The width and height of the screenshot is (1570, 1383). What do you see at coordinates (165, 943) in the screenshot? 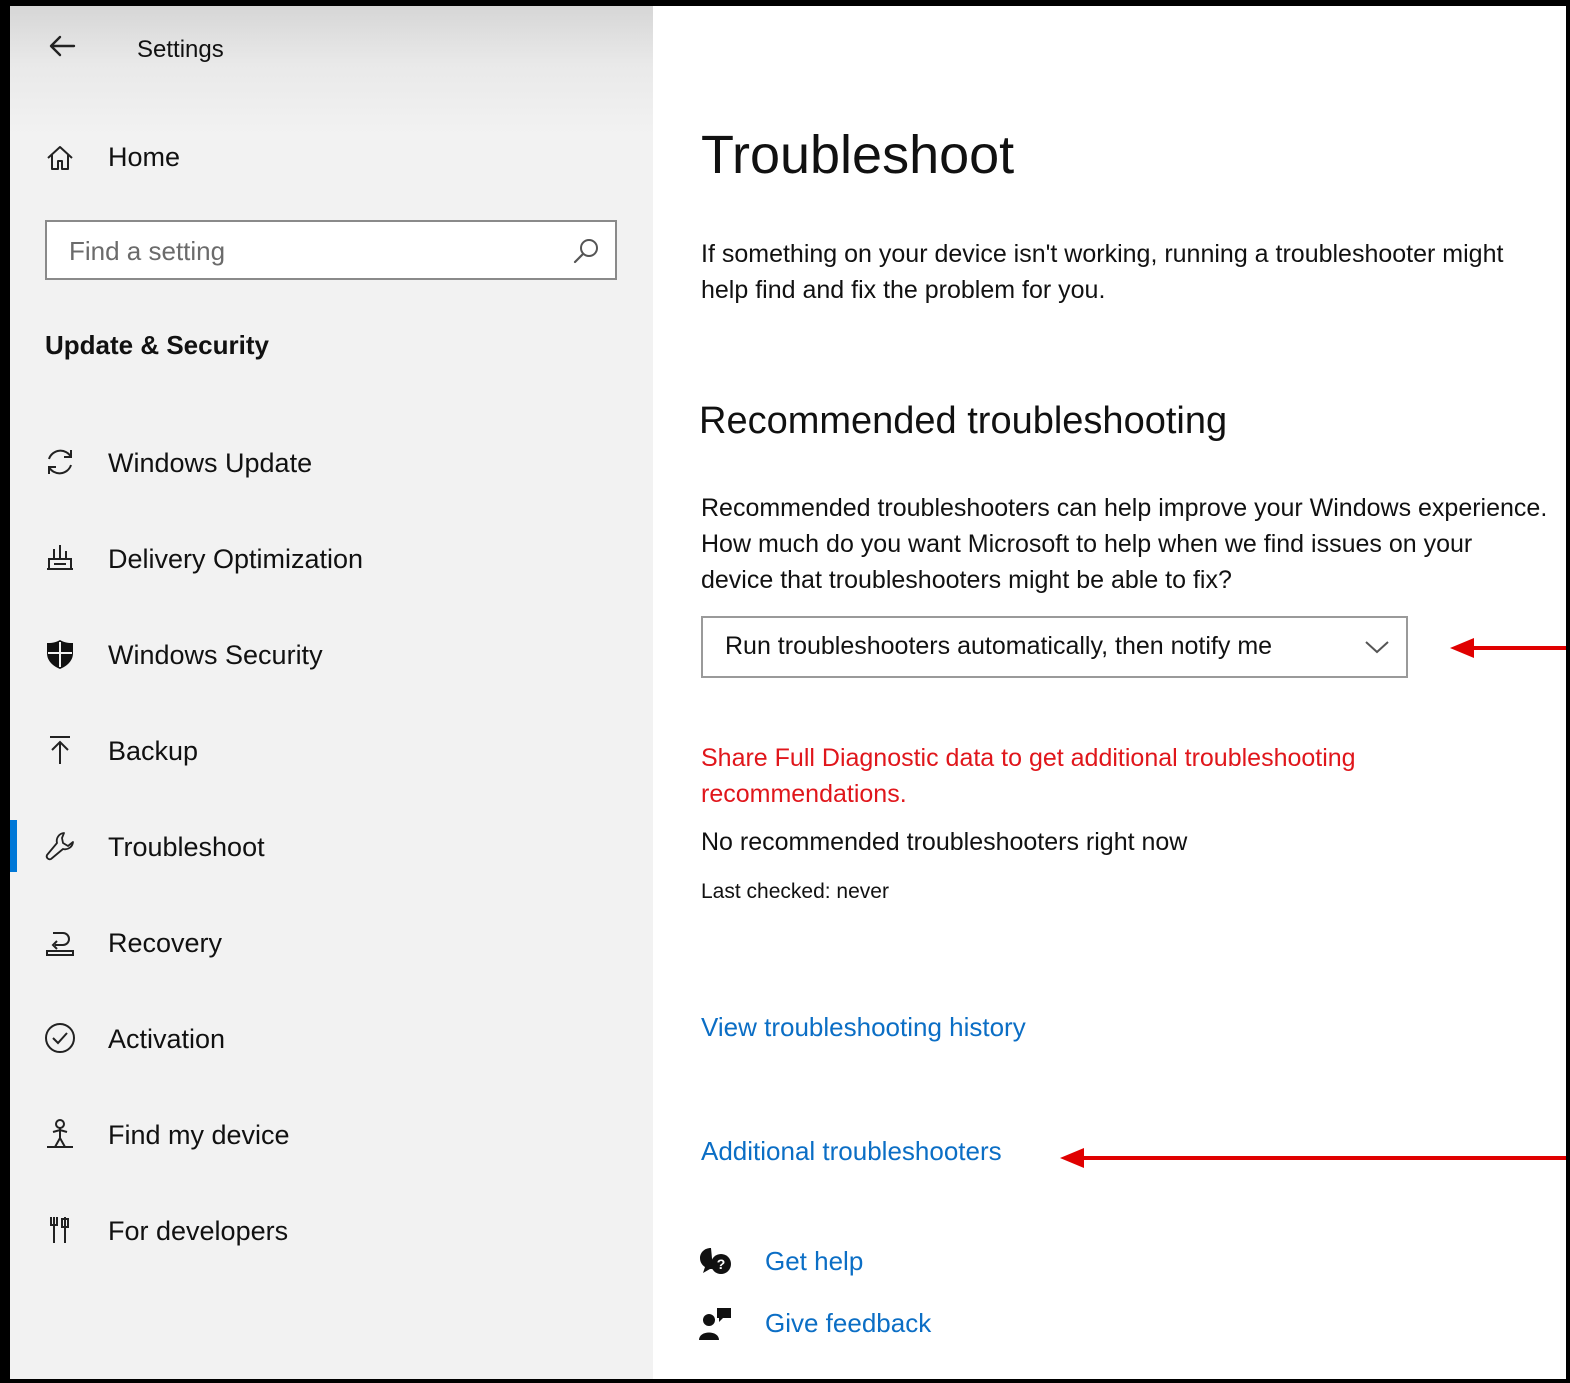
I see `sidebar-item-label: Recovery` at bounding box center [165, 943].